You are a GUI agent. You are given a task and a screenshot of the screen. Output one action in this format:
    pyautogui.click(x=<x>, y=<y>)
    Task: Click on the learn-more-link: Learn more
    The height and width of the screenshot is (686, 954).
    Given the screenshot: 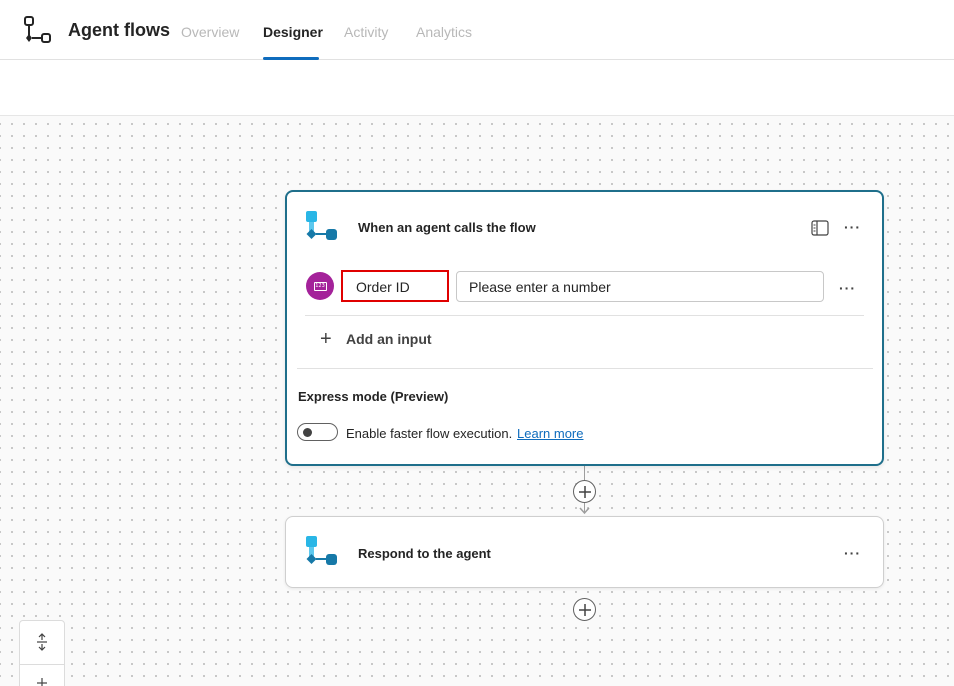 What is the action you would take?
    pyautogui.click(x=550, y=433)
    